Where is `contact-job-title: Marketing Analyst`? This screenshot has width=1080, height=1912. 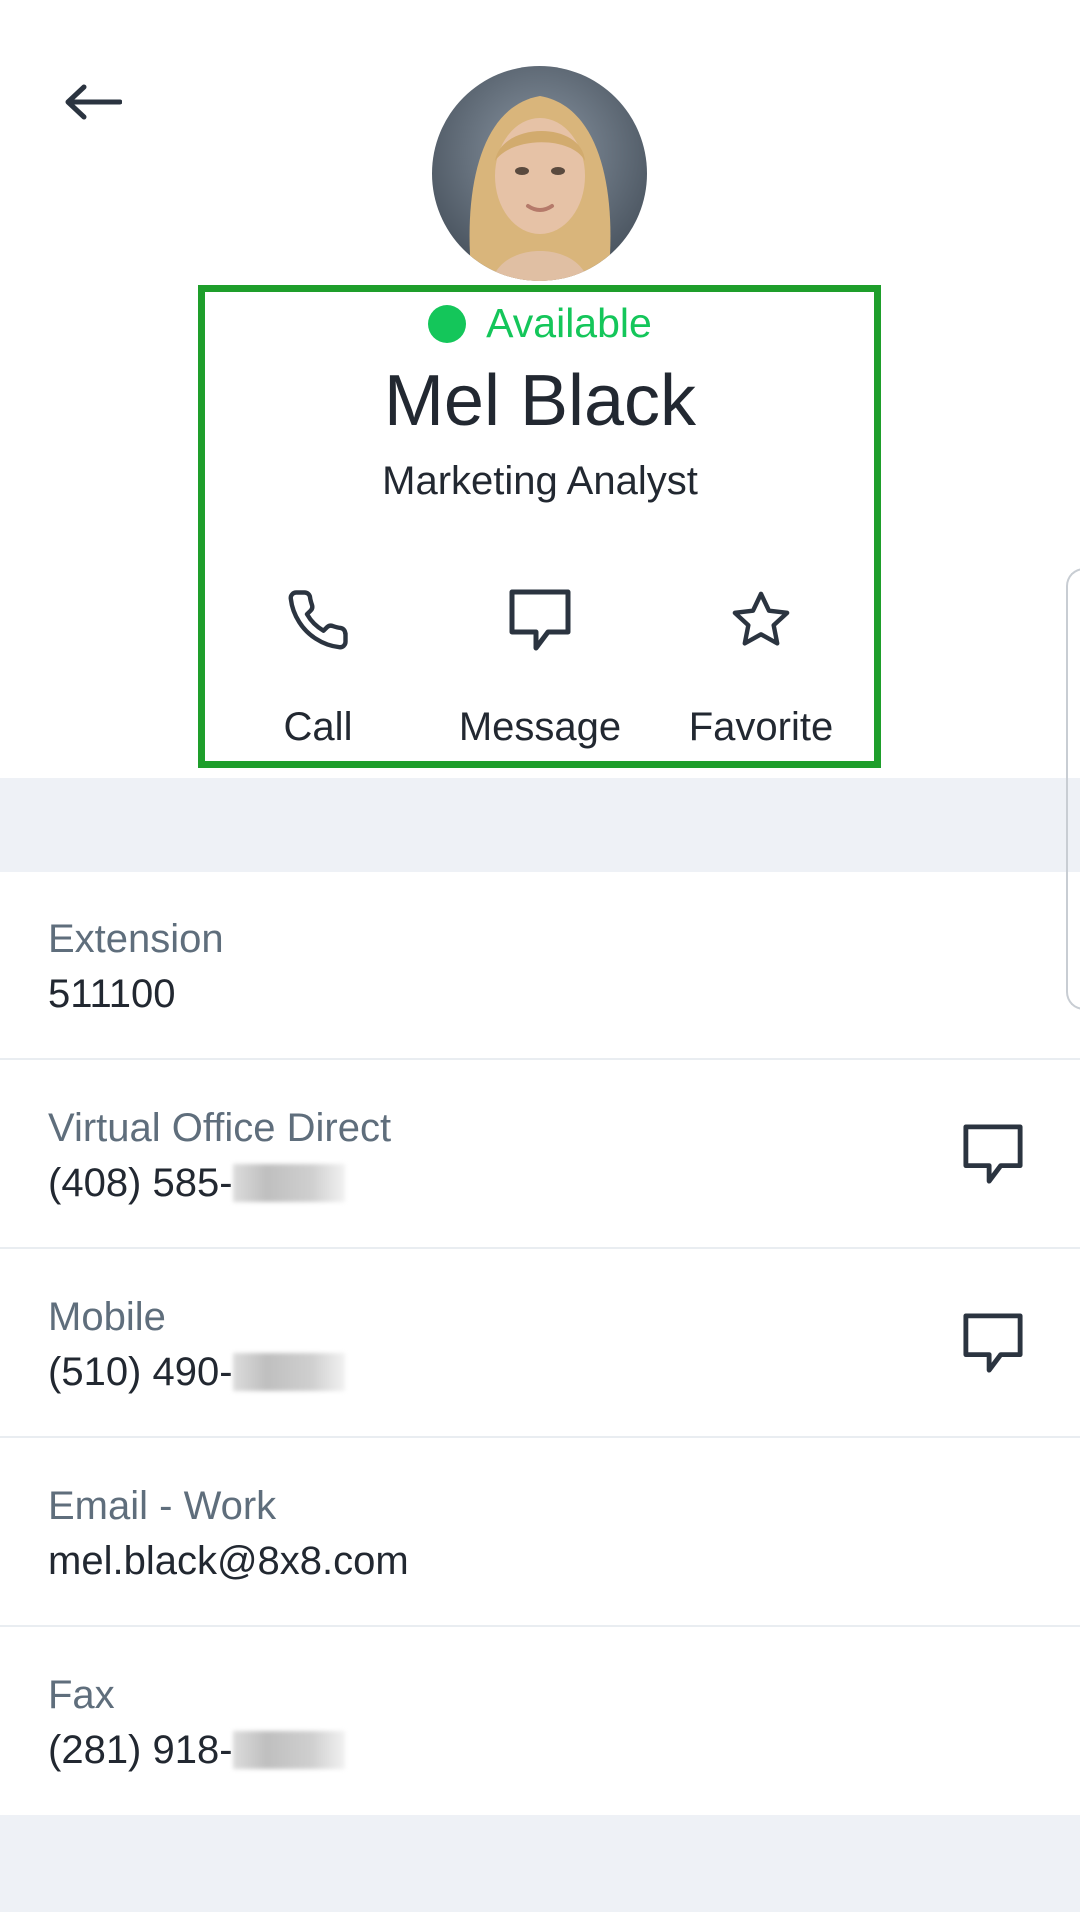 contact-job-title: Marketing Analyst is located at coordinates (540, 481).